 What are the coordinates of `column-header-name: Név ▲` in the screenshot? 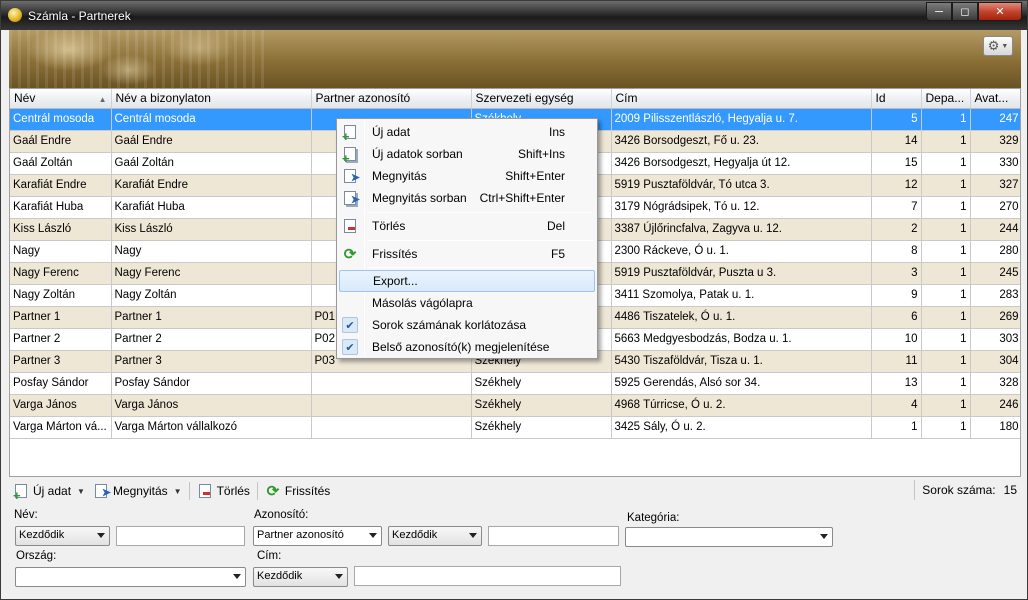 It's located at (61, 99).